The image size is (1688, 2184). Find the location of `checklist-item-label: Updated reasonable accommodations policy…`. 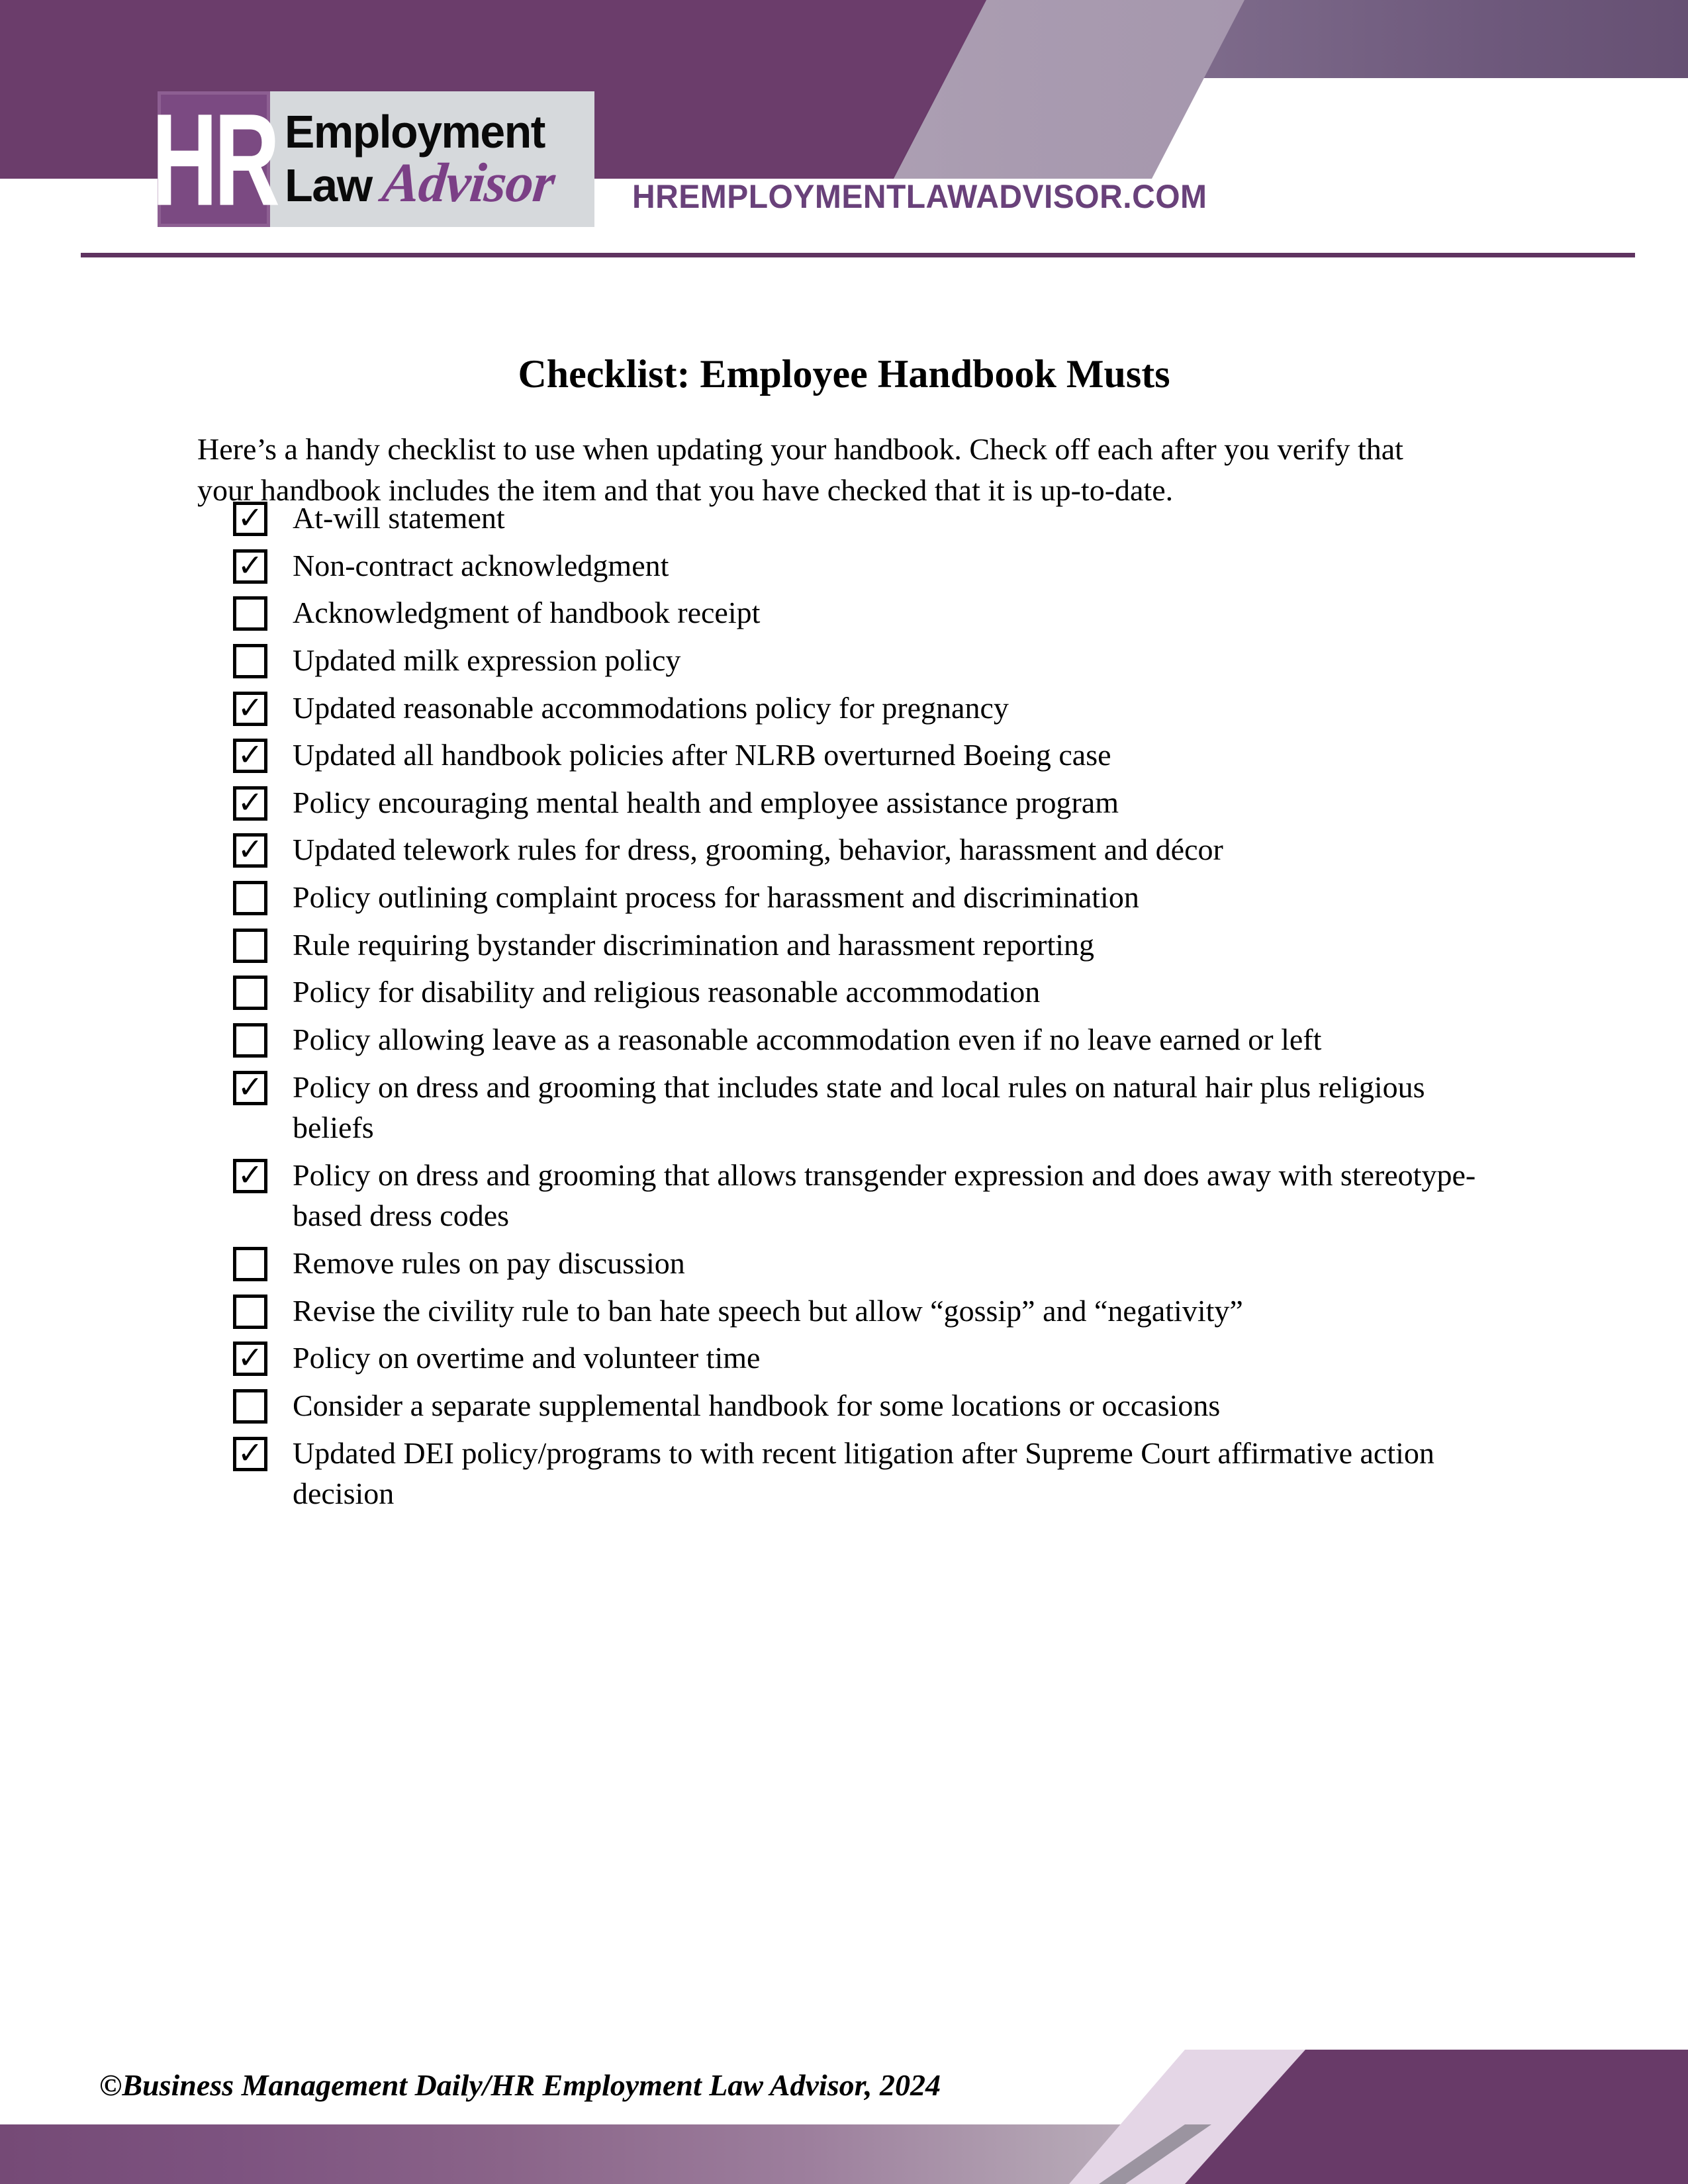

checklist-item-label: Updated reasonable accommodations policy… is located at coordinates (651, 707).